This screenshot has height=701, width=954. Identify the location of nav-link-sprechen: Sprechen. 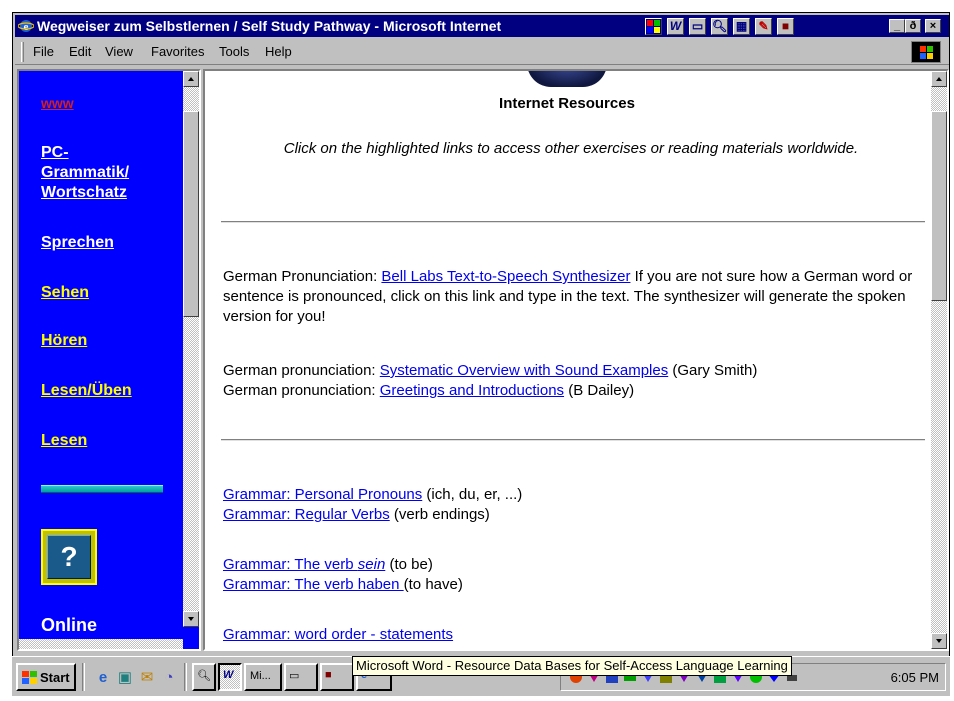
(77, 243).